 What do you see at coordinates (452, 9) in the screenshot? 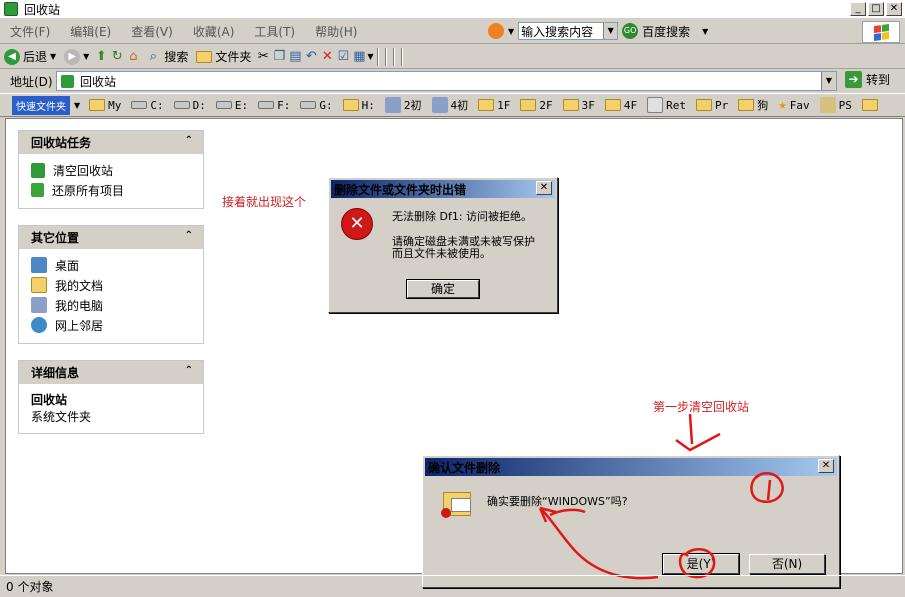
I see `title-bar: 回收站 _ □ ✕` at bounding box center [452, 9].